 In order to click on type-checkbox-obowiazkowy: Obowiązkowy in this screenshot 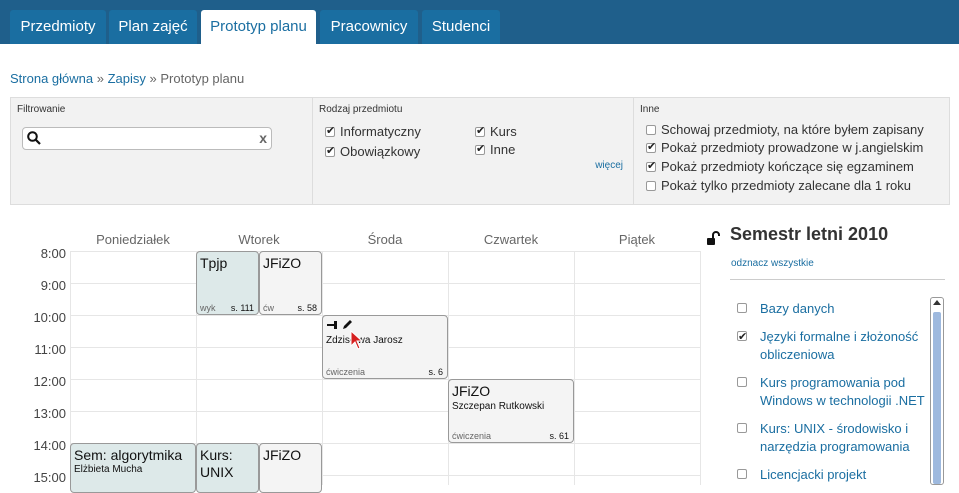, I will do `click(372, 151)`.